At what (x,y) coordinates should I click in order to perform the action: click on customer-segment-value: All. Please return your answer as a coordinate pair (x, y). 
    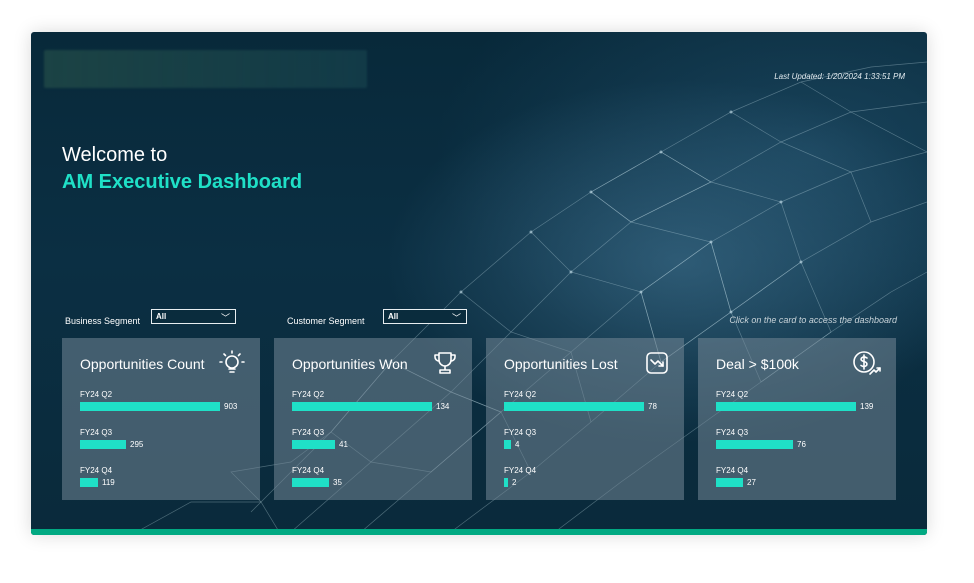
    Looking at the image, I should click on (393, 316).